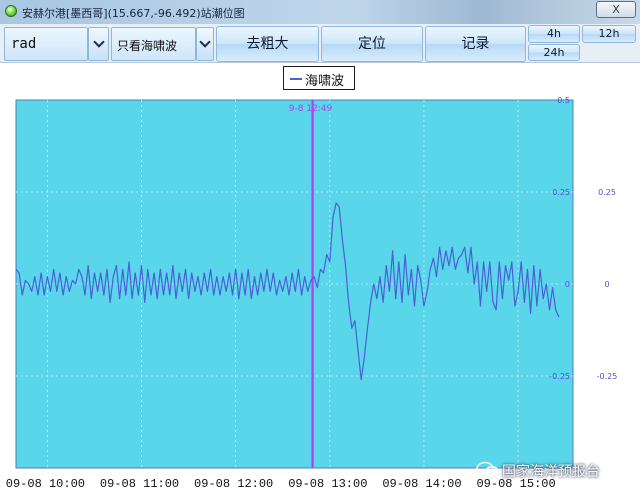 The height and width of the screenshot is (500, 640). Describe the element at coordinates (561, 192) in the screenshot. I see `y-tick-label-inner: 0.25` at that location.